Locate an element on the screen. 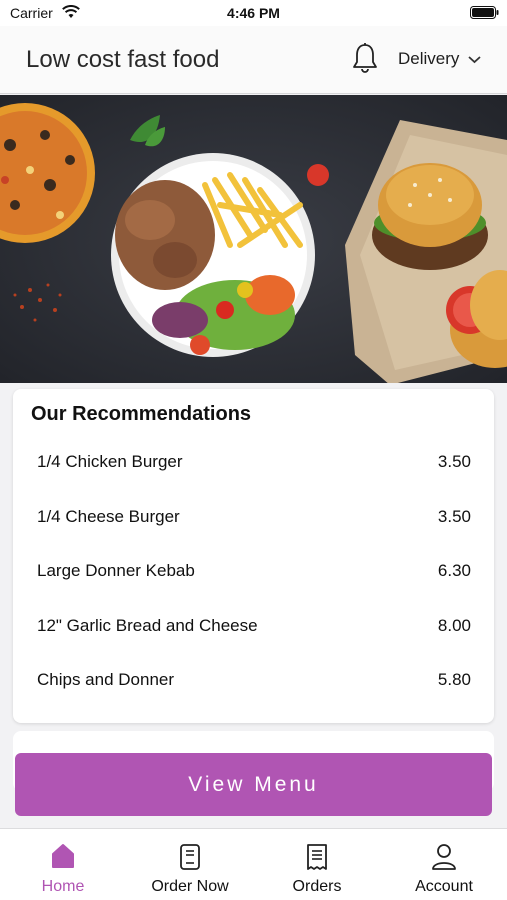  item-name: 1/4 Cheese Burger is located at coordinates (108, 516).